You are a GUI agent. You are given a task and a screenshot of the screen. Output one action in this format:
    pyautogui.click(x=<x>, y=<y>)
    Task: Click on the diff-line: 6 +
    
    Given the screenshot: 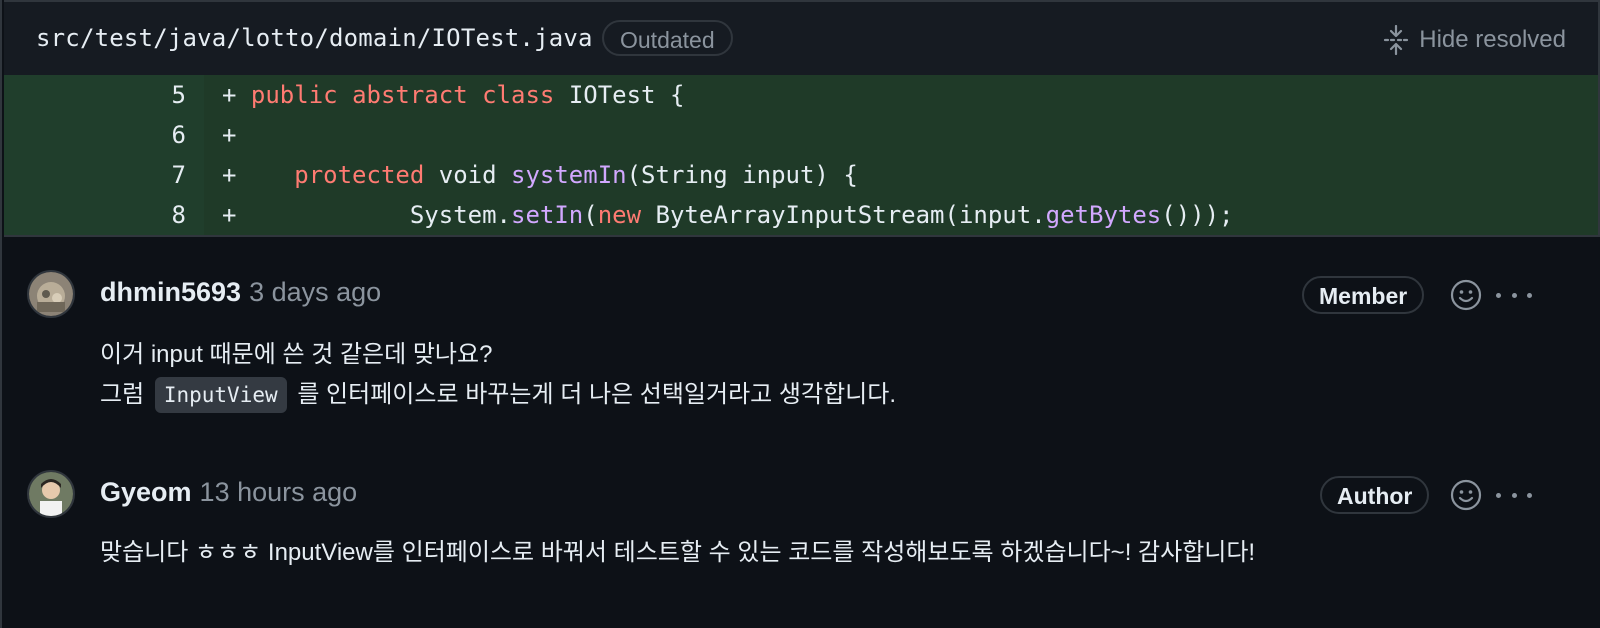 What is the action you would take?
    pyautogui.click(x=801, y=135)
    